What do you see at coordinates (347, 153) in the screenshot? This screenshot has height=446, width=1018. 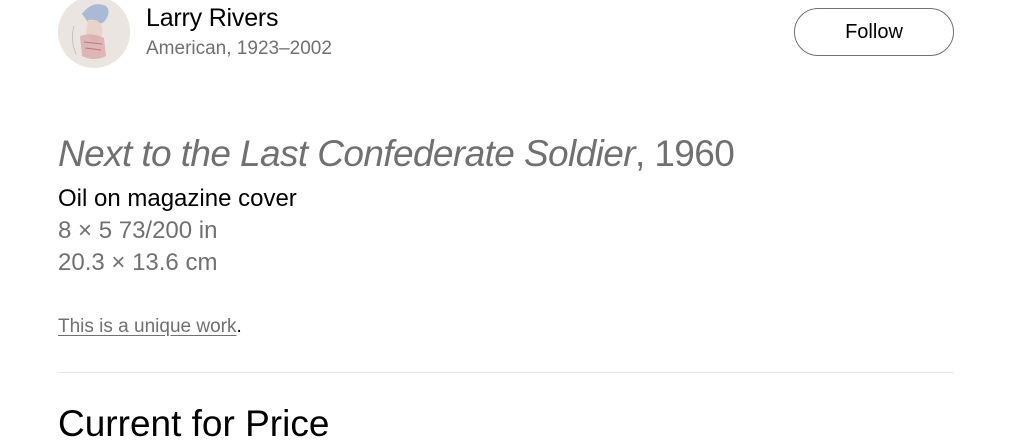 I see `artwork-title: Next to the Last Confederate Soldier` at bounding box center [347, 153].